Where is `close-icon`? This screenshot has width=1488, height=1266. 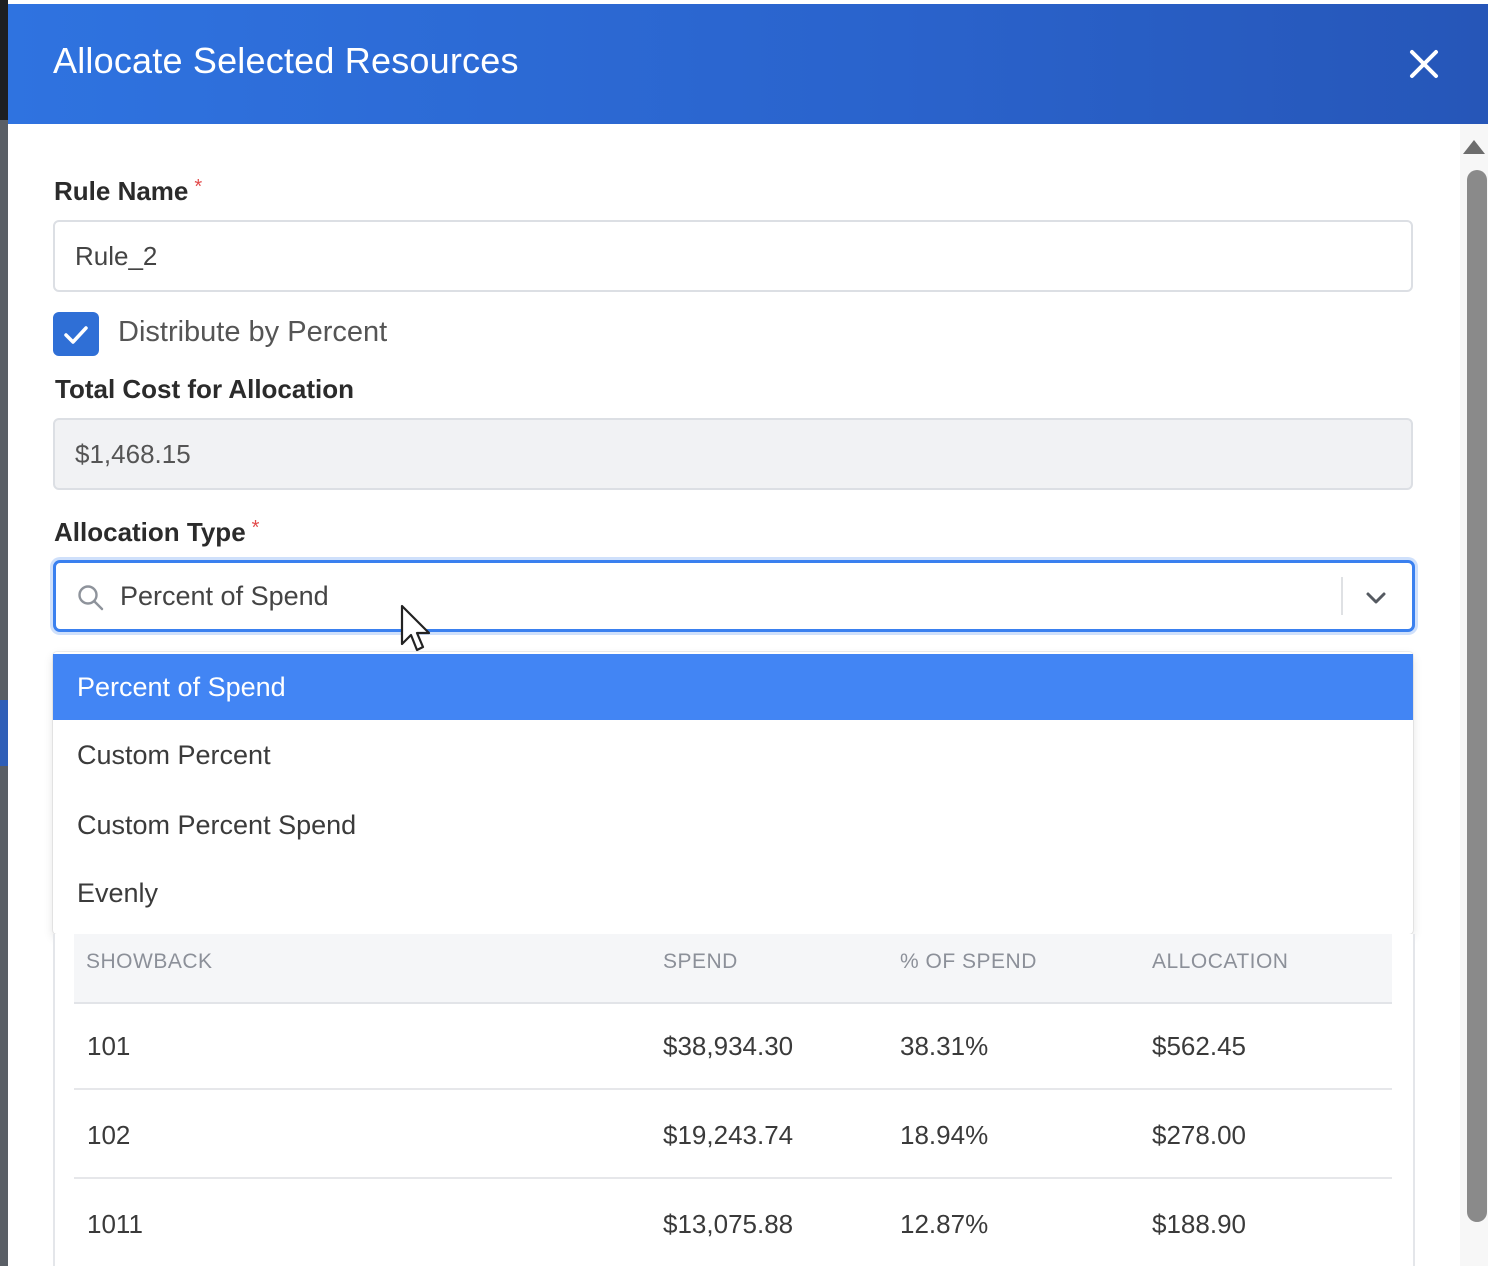
close-icon is located at coordinates (1424, 64).